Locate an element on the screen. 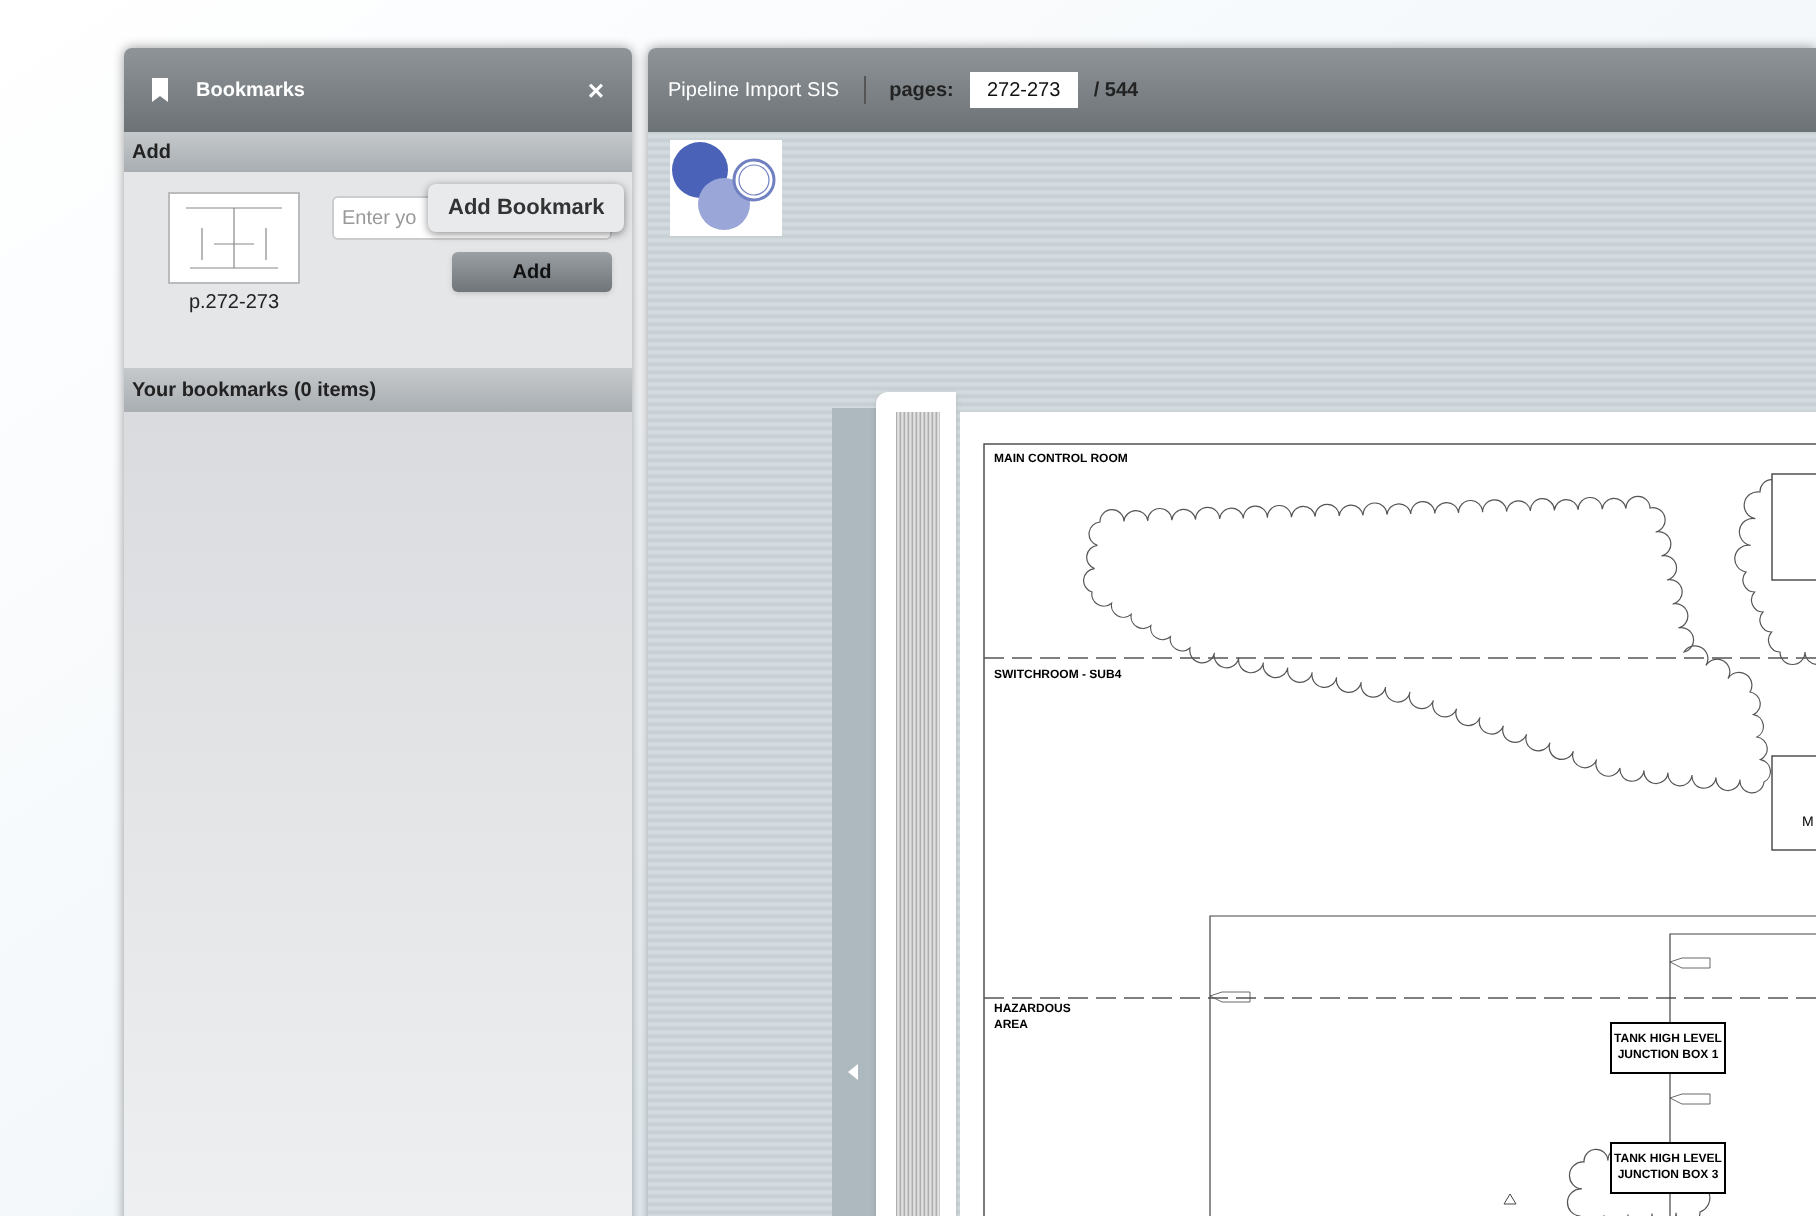 The height and width of the screenshot is (1216, 1816). section-title: Your bookmarks (0 items) is located at coordinates (254, 391).